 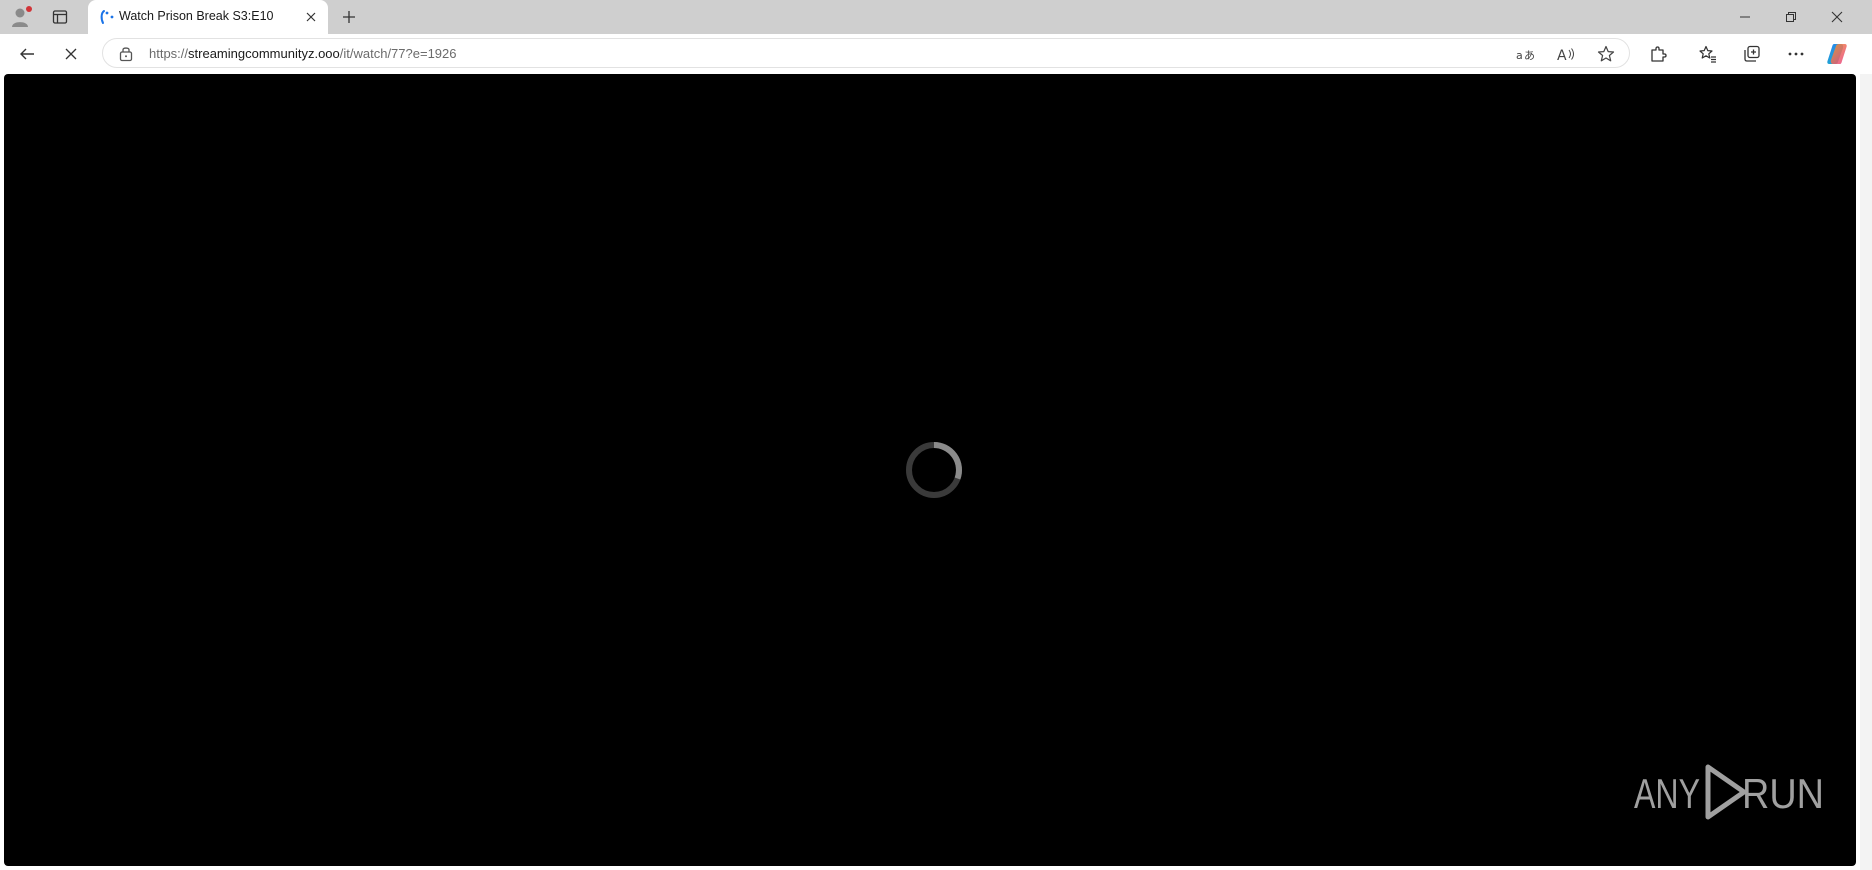 I want to click on copilot-icon, so click(x=1837, y=54).